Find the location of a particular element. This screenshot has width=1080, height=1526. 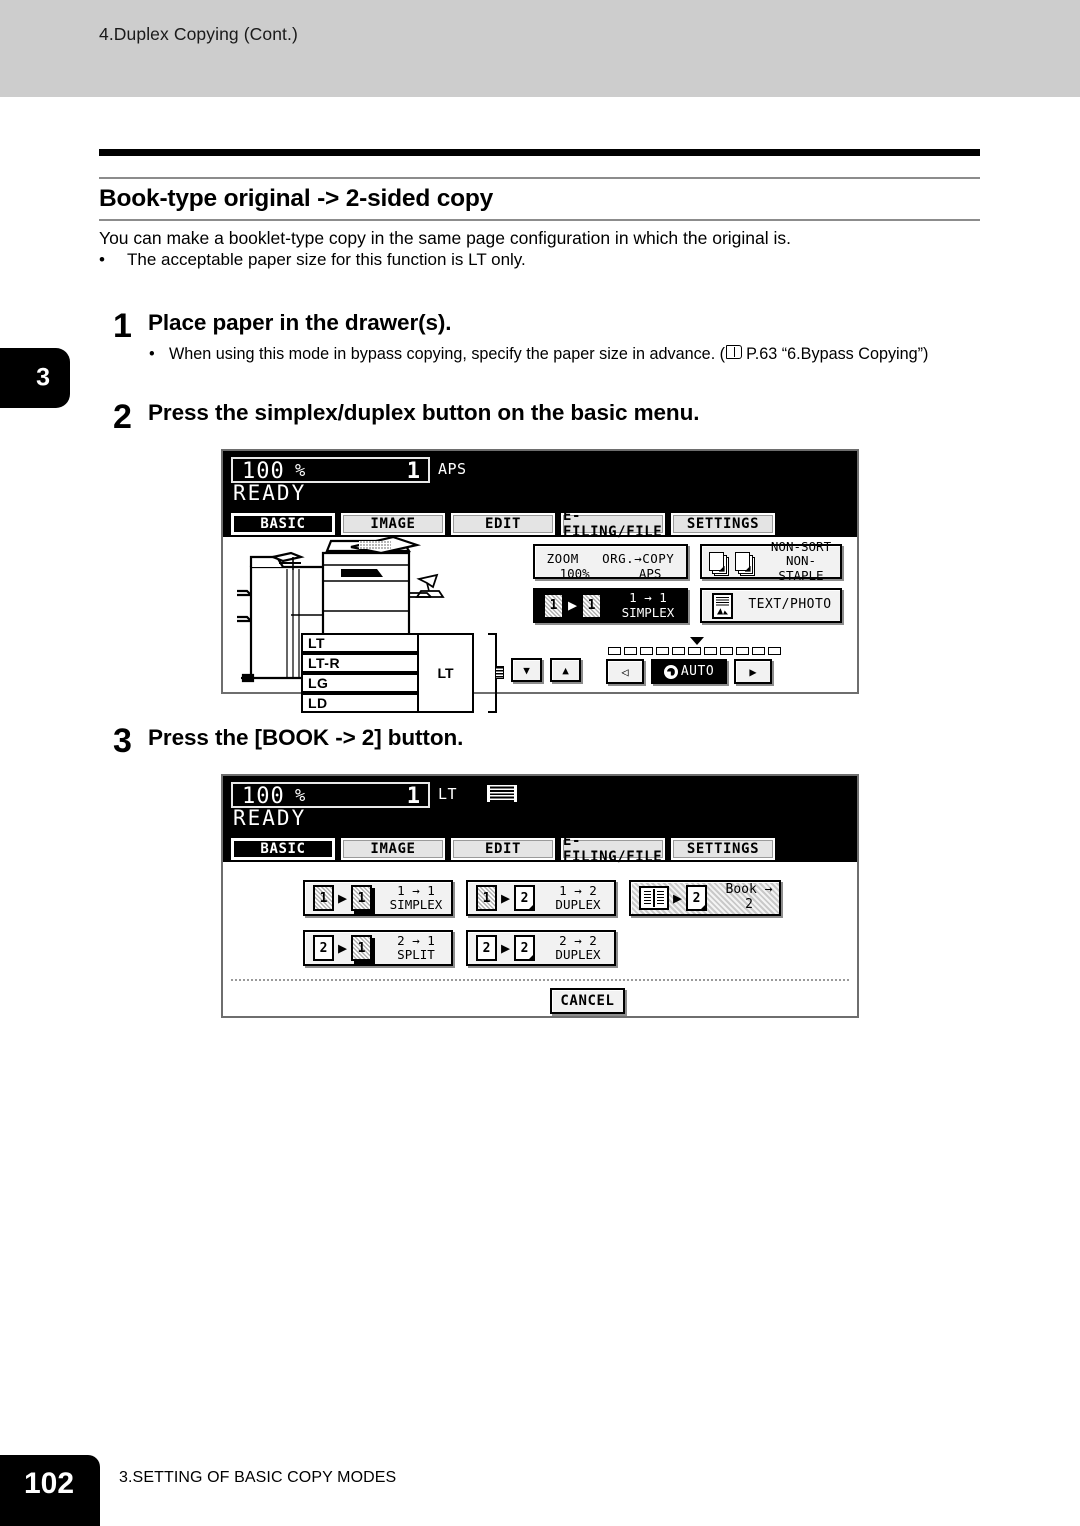

page-number: 102 is located at coordinates (49, 1483).